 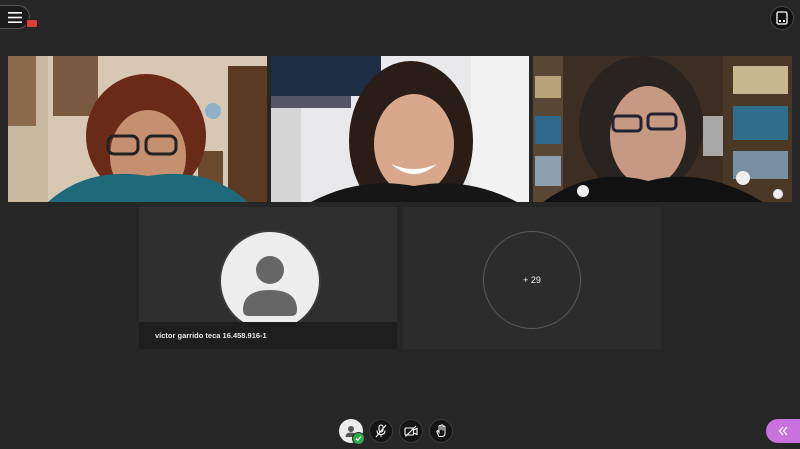 What do you see at coordinates (14, 17) in the screenshot?
I see `hamburger-icon` at bounding box center [14, 17].